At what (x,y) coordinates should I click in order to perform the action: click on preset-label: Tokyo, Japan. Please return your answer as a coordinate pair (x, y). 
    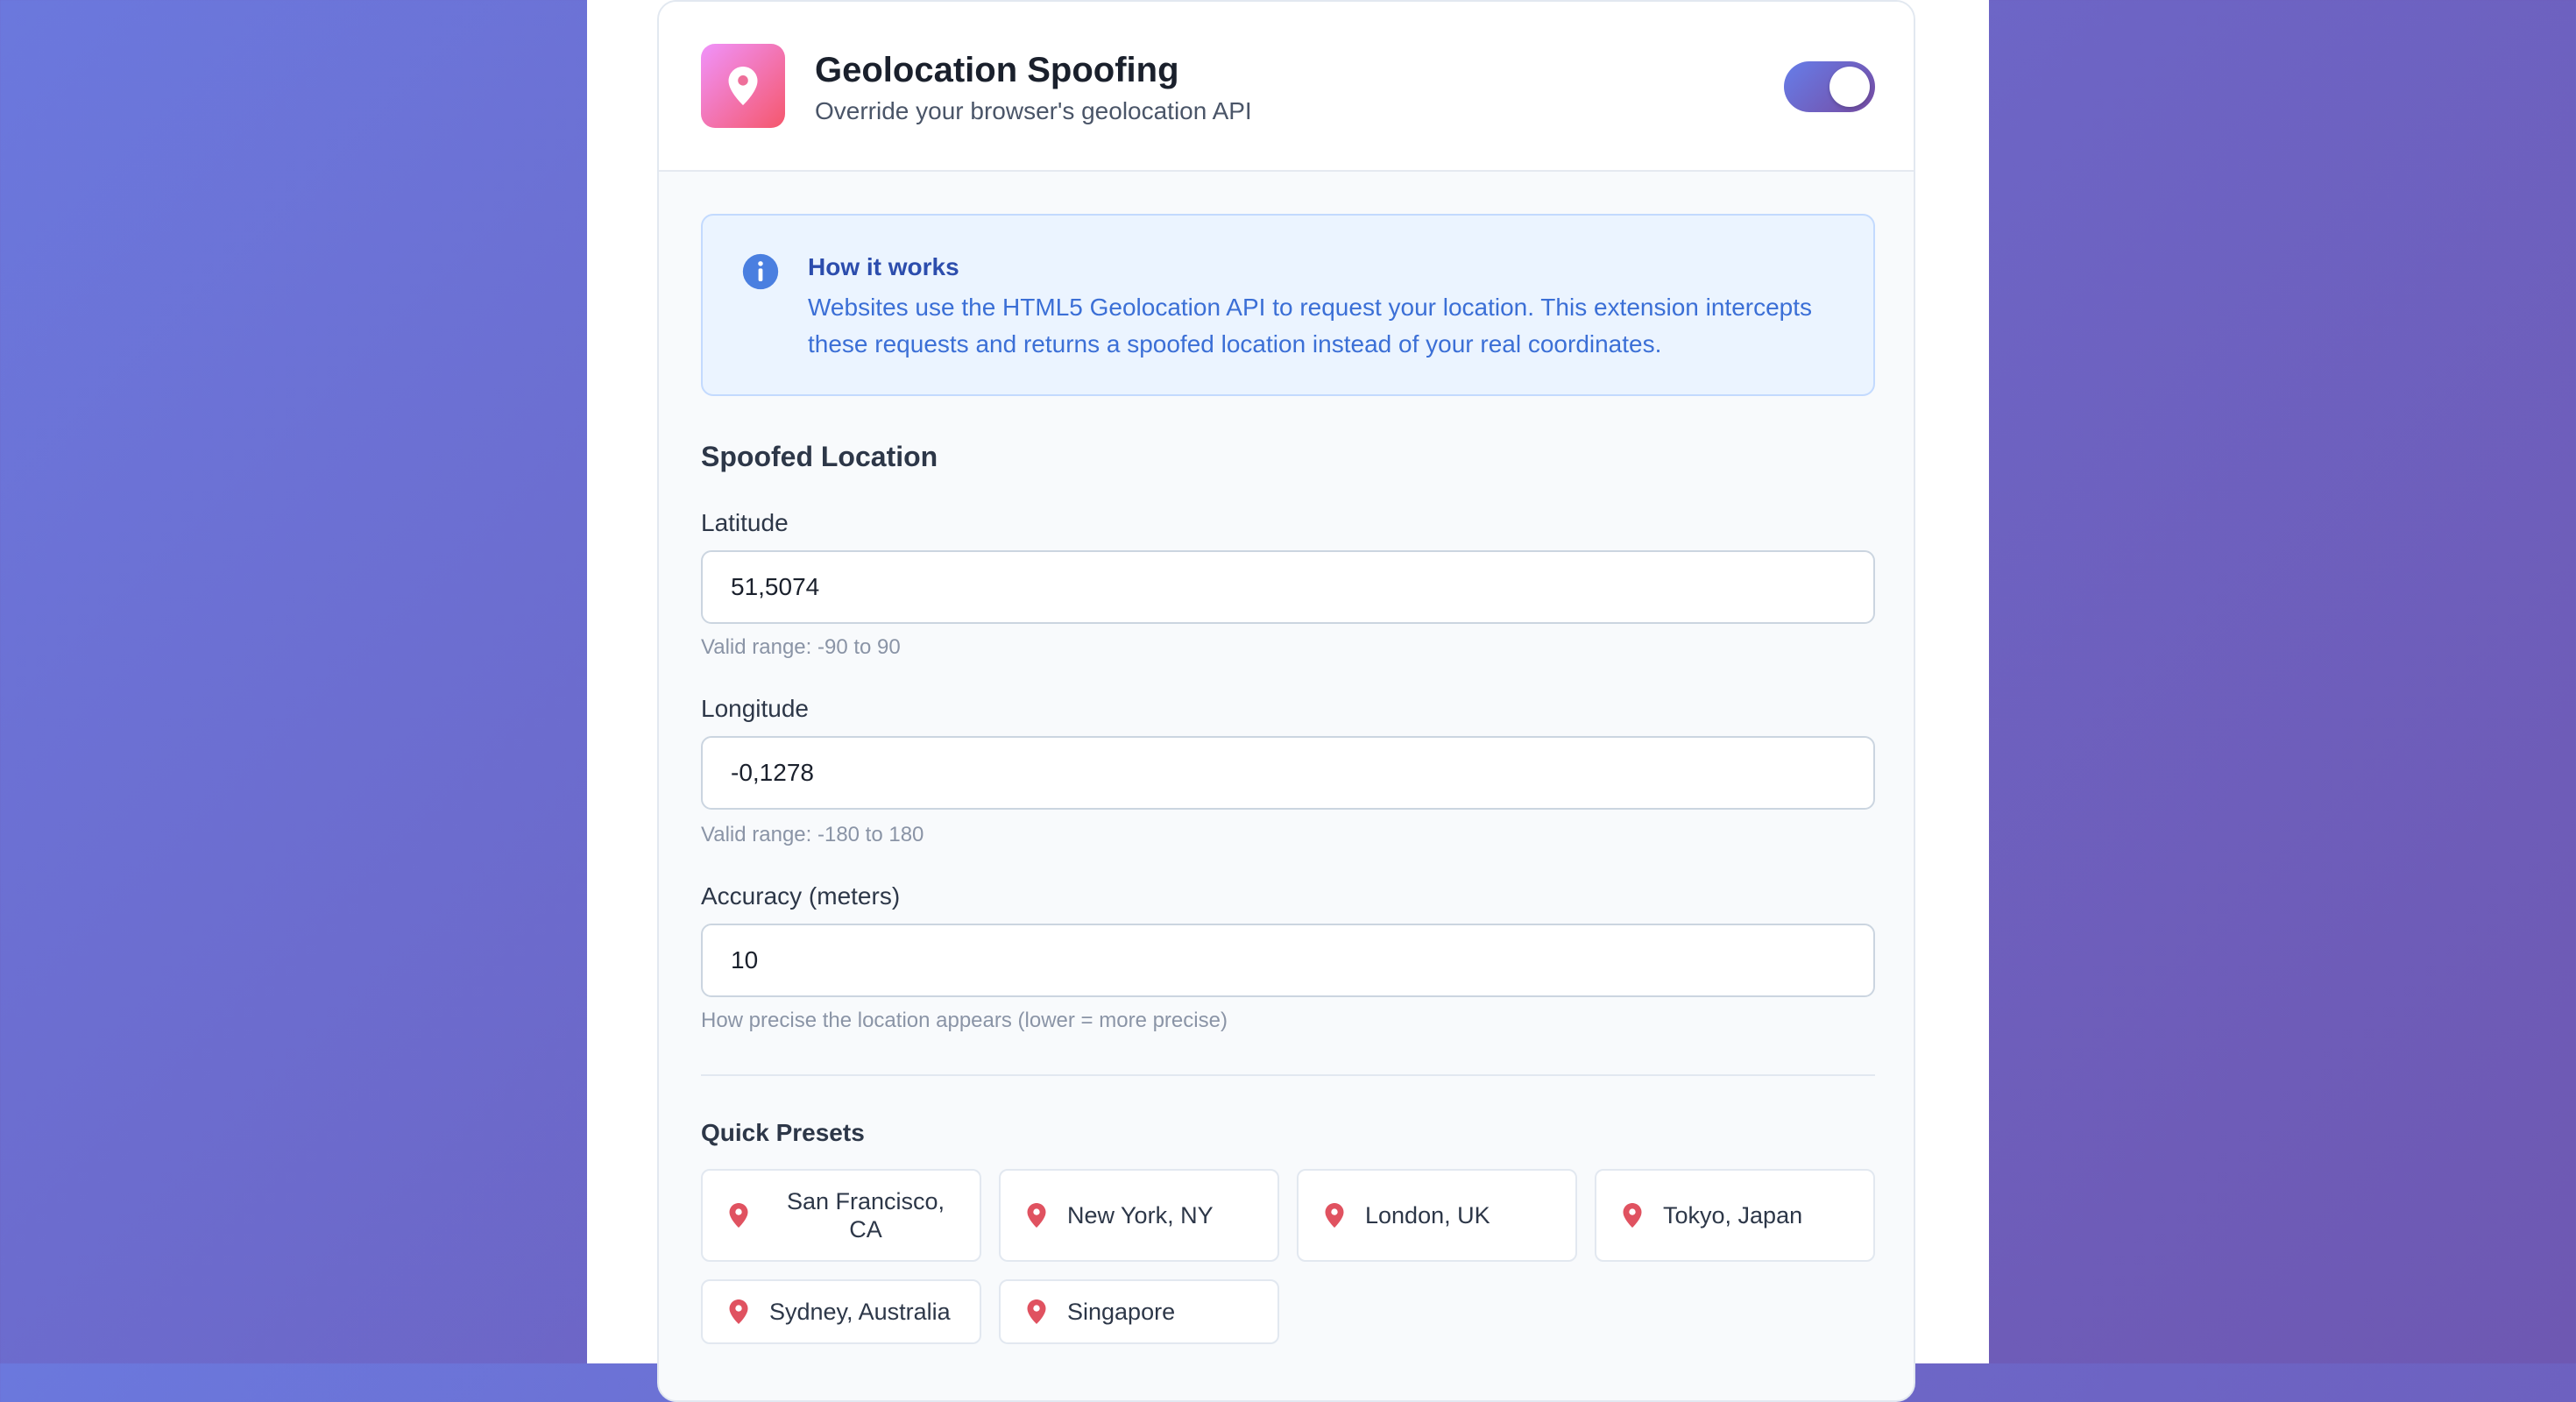
    Looking at the image, I should click on (1733, 1215).